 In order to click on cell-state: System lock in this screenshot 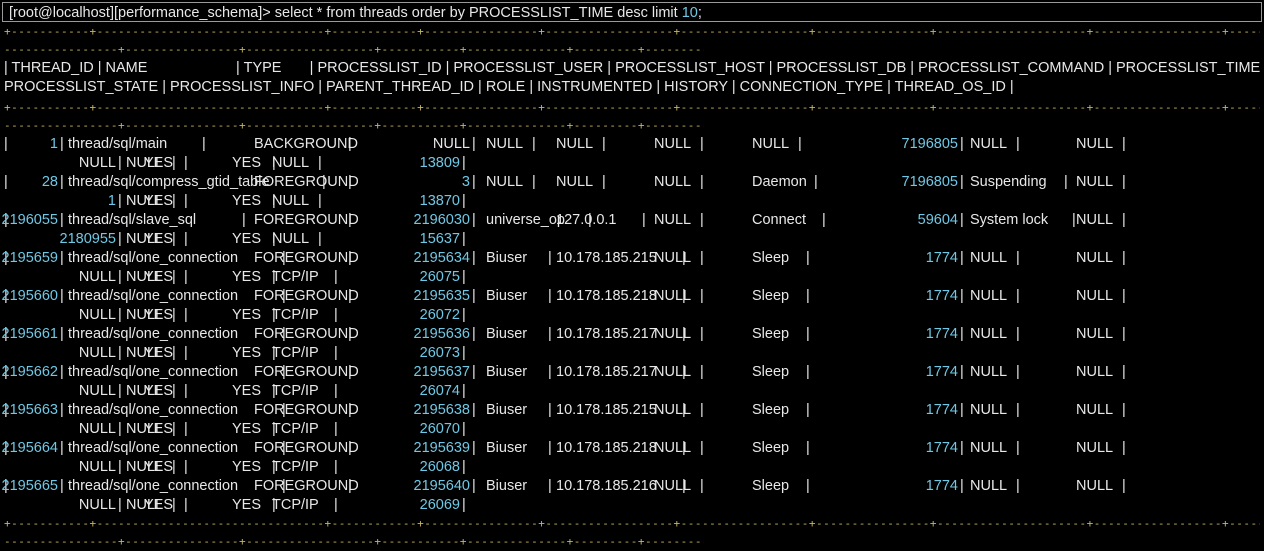, I will do `click(1009, 220)`.